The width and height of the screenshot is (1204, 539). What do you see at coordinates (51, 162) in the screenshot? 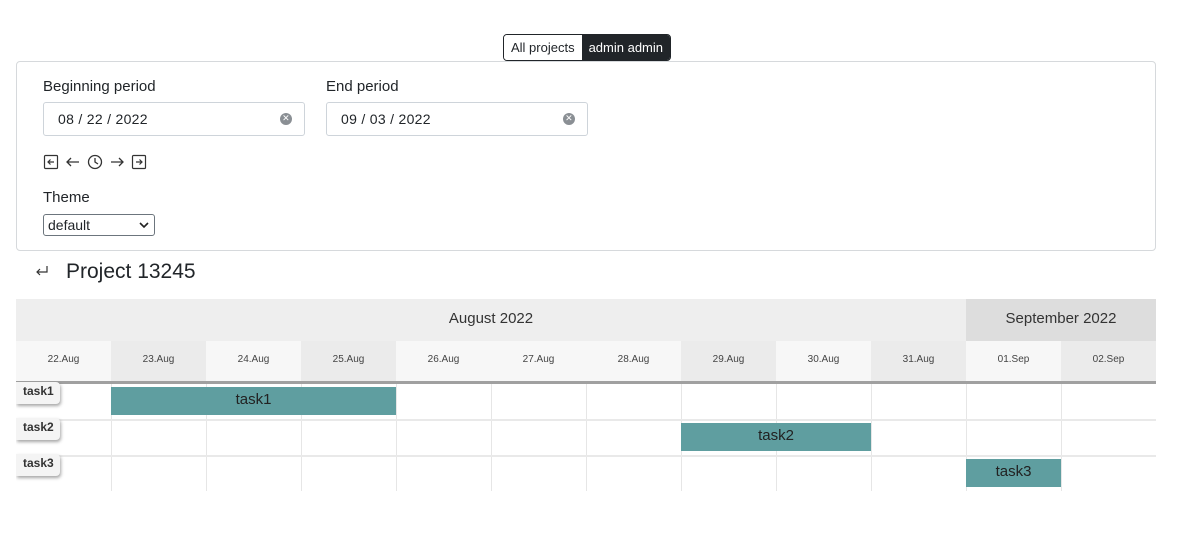
I see `first-period-icon` at bounding box center [51, 162].